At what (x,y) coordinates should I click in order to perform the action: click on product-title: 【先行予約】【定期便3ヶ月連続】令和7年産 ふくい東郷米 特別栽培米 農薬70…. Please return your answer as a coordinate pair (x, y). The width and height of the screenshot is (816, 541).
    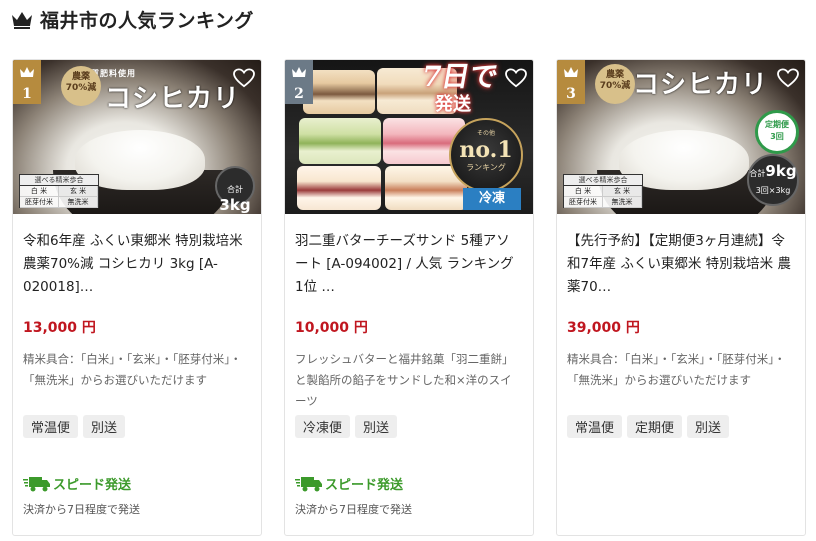
    Looking at the image, I should click on (681, 265).